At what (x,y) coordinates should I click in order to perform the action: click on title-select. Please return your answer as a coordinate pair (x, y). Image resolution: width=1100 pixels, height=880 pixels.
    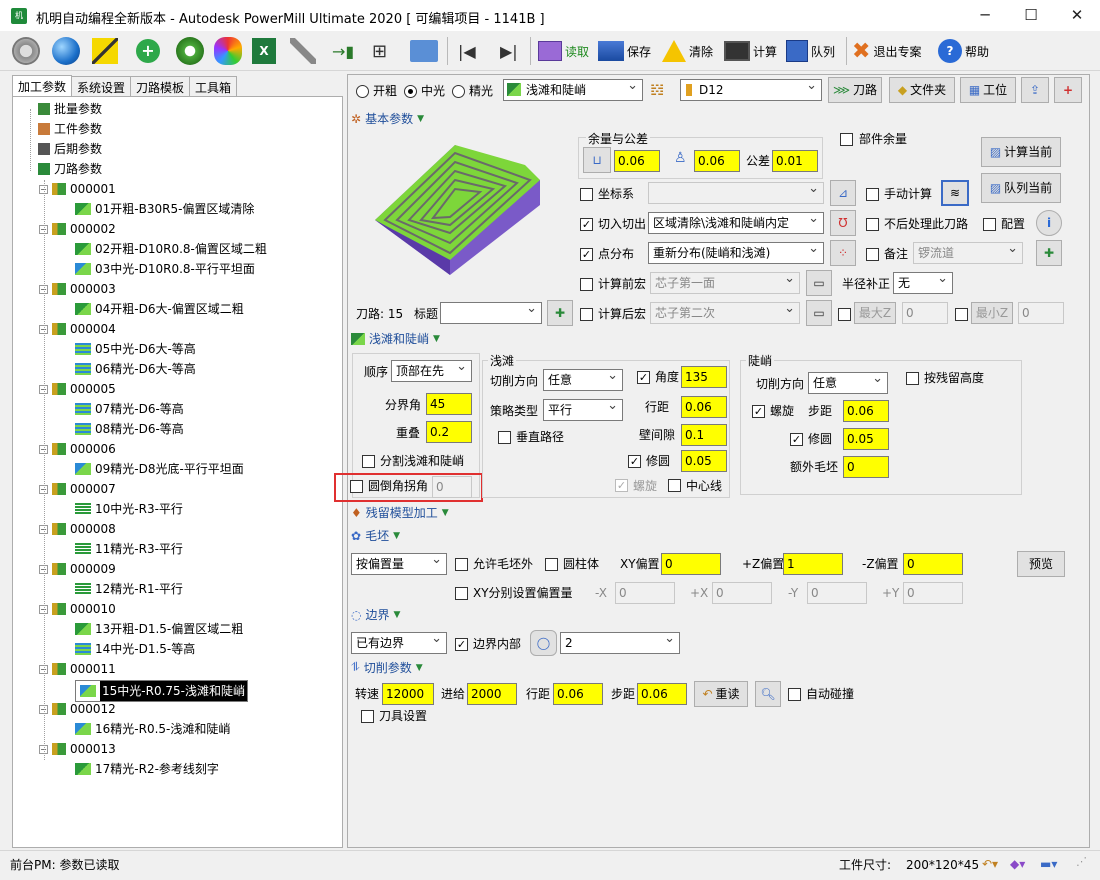
    Looking at the image, I should click on (491, 313).